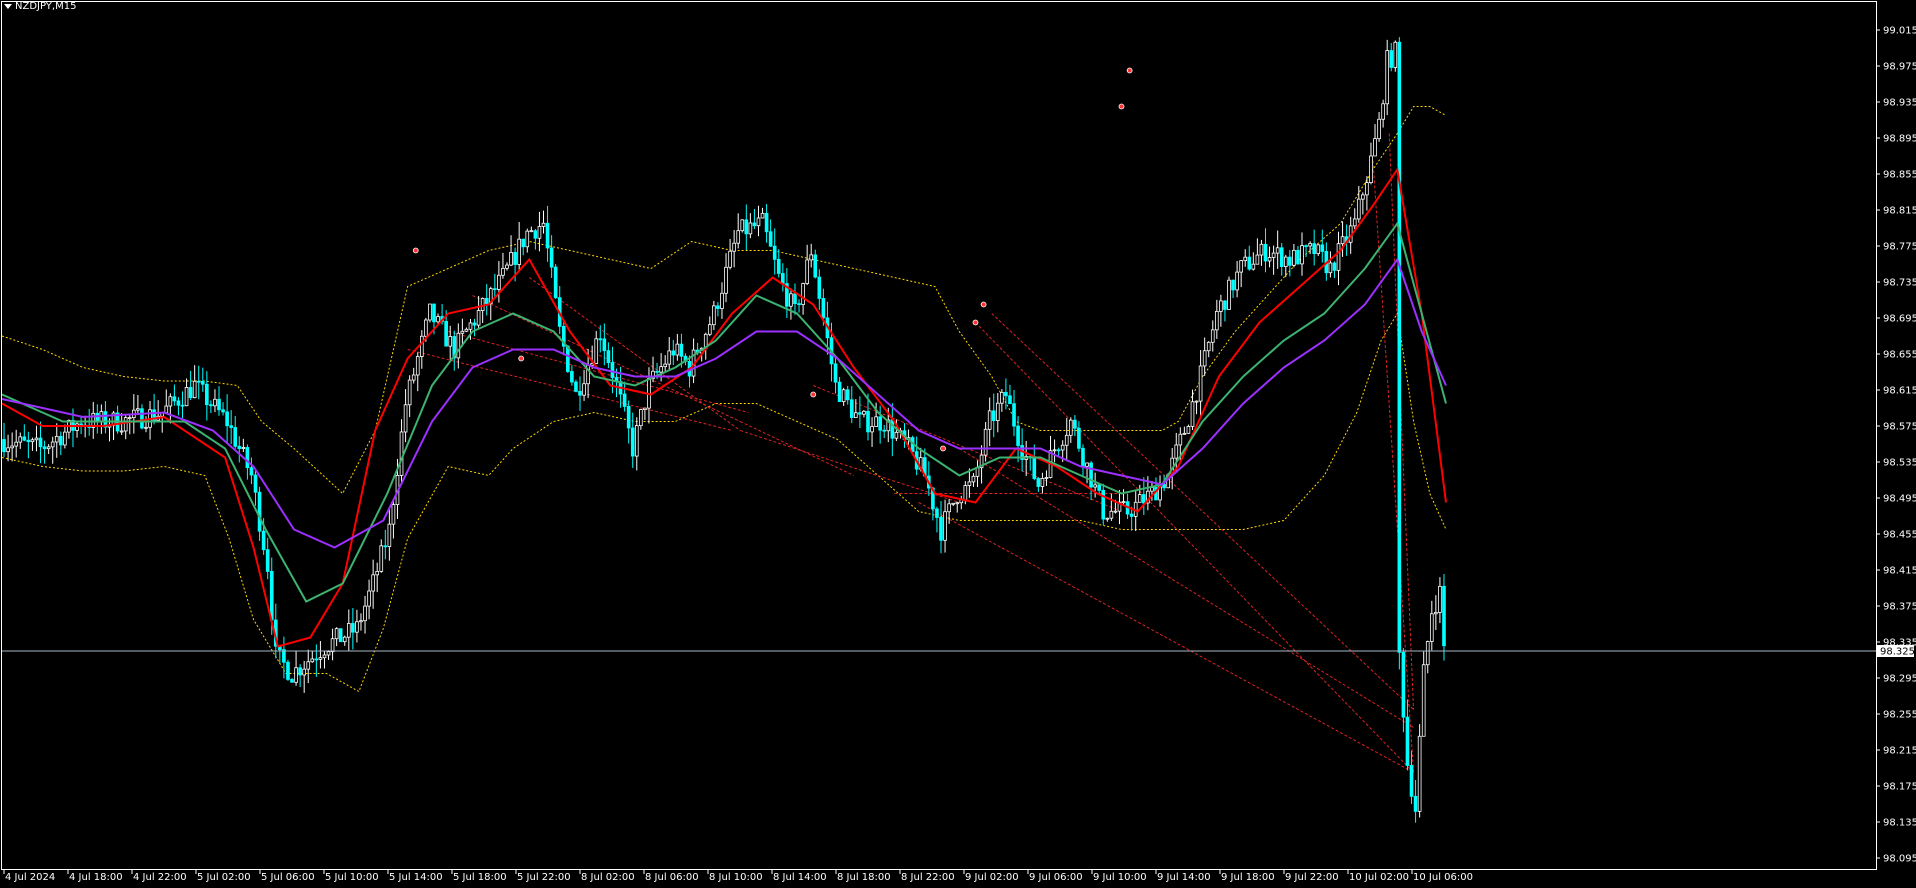 This screenshot has width=1916, height=888. Describe the element at coordinates (1899, 571) in the screenshot. I see `y-tick-label: 98.415` at that location.